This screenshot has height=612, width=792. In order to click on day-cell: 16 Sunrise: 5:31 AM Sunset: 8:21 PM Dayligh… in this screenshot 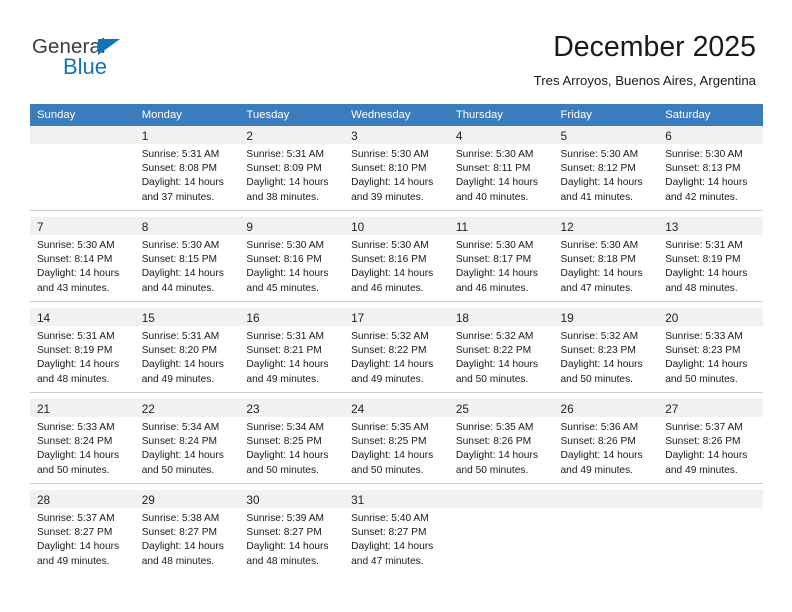, I will do `click(292, 350)`.